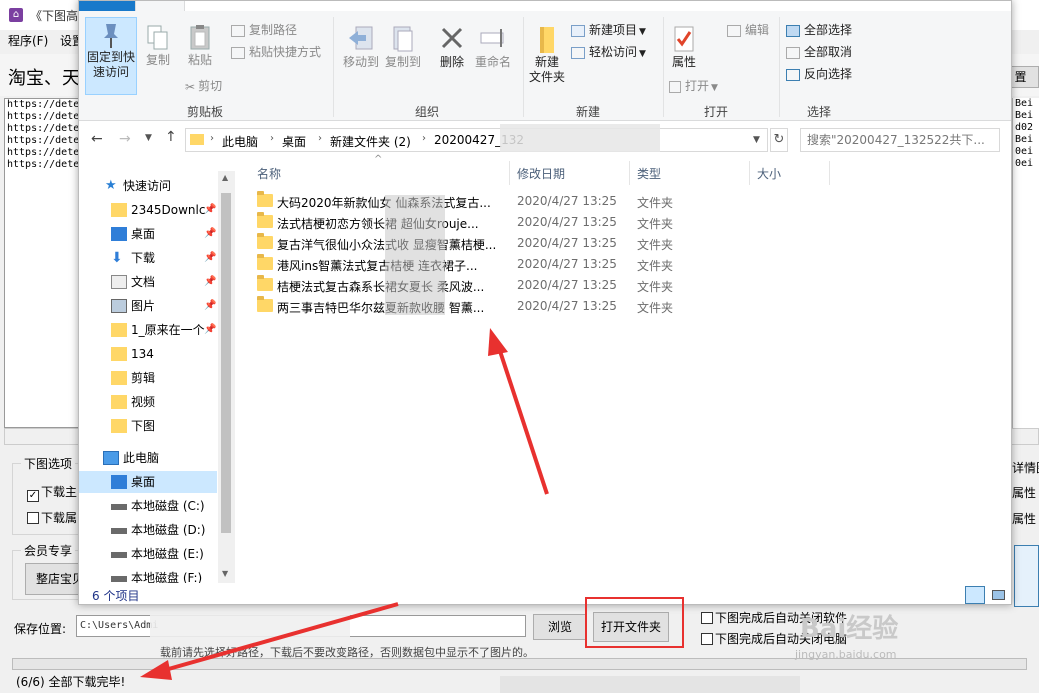  Describe the element at coordinates (522, 419) in the screenshot. I see `annotation-arrow-up` at that location.